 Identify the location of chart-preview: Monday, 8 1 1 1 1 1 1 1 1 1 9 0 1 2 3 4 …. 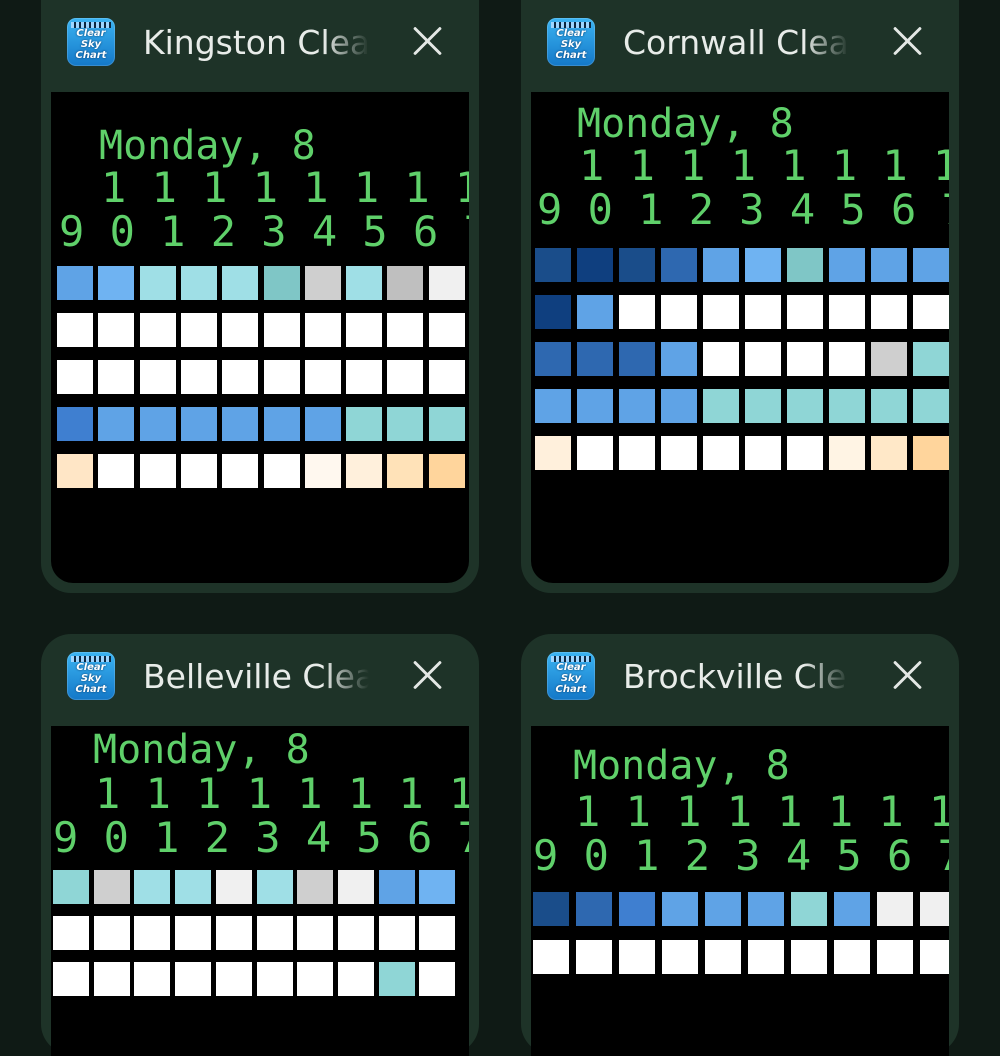
(740, 891).